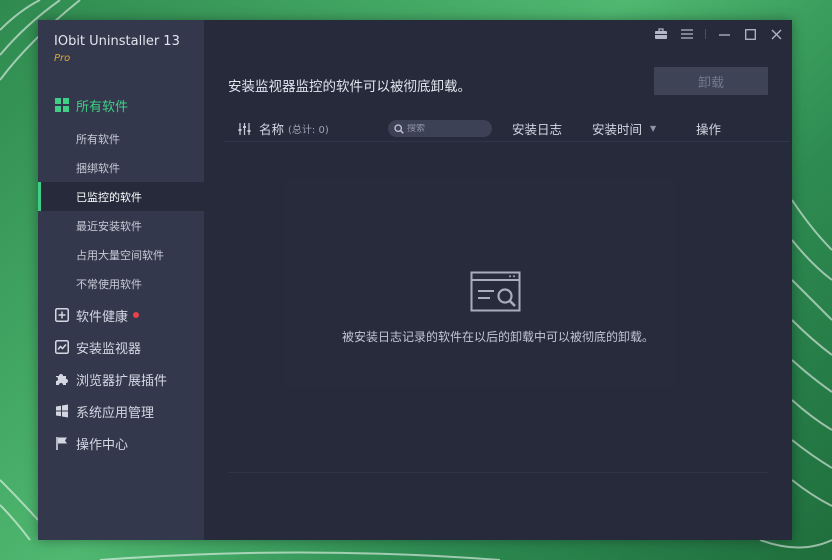 This screenshot has height=560, width=832. Describe the element at coordinates (121, 167) in the screenshot. I see `sidebar-sub-item-bundled: 捆绑软件` at that location.